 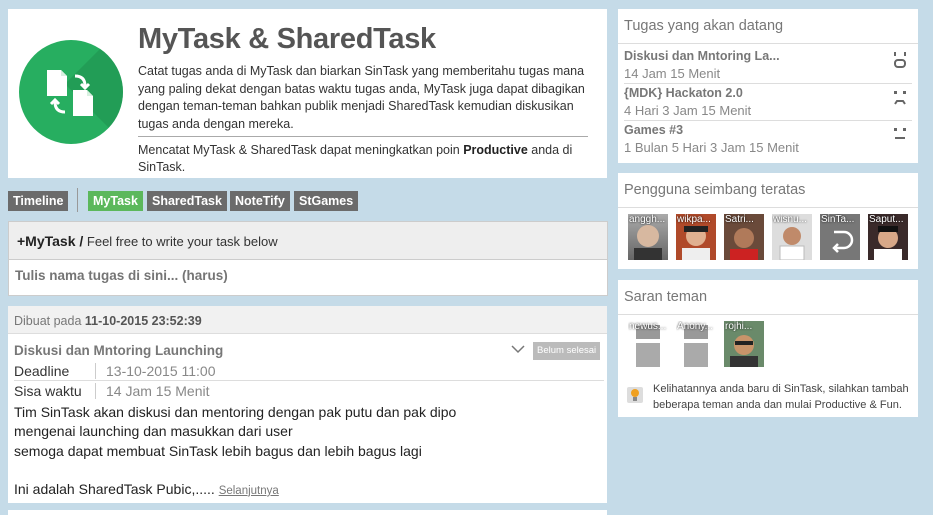 What do you see at coordinates (260, 201) in the screenshot?
I see `tab-notetify: NoteTify` at bounding box center [260, 201].